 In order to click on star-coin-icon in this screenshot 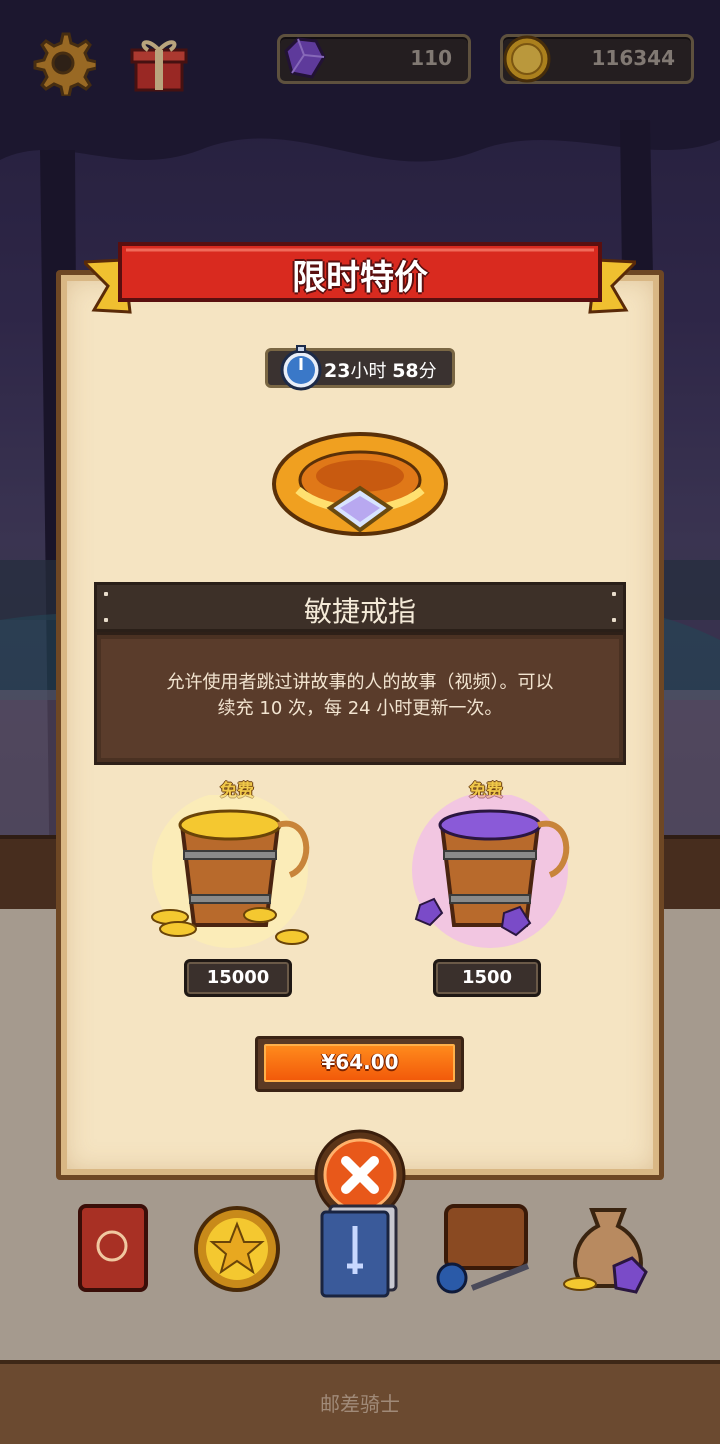, I will do `click(237, 1249)`.